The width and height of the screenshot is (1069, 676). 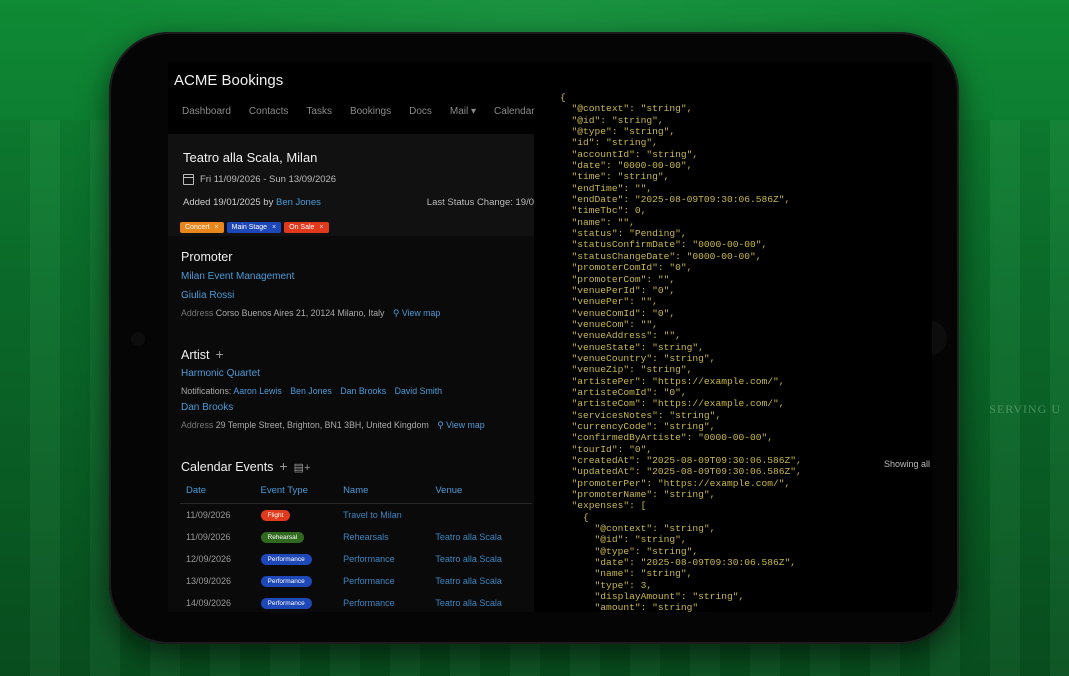 What do you see at coordinates (420, 111) in the screenshot?
I see `nav-docs: Docs` at bounding box center [420, 111].